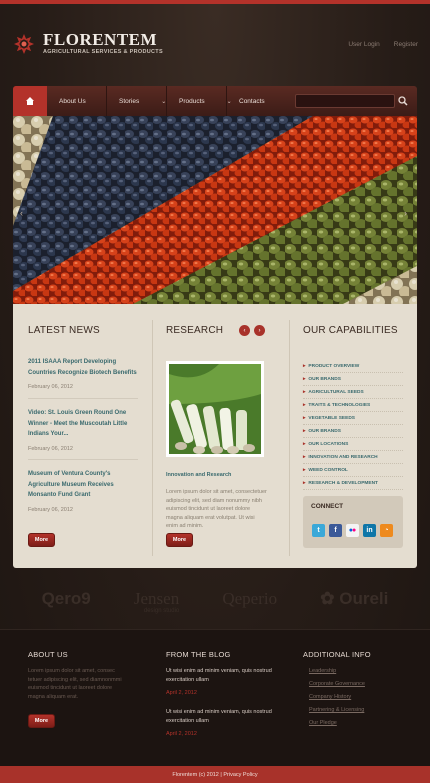 This screenshot has width=430, height=783. I want to click on capability-label: VEGETABLE SEEDS, so click(331, 418).